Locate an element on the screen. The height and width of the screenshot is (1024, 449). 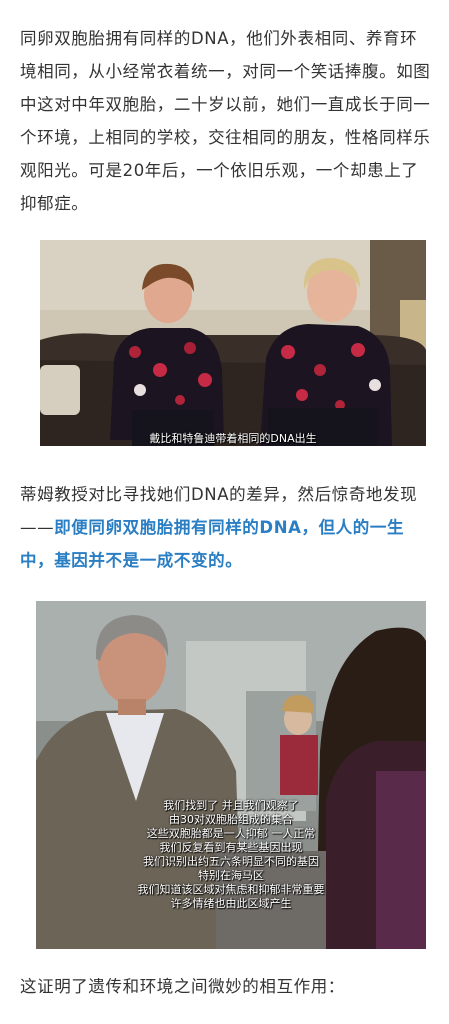
subtitle-line: 我们识别出约五六条明显不同的基因 is located at coordinates (231, 861).